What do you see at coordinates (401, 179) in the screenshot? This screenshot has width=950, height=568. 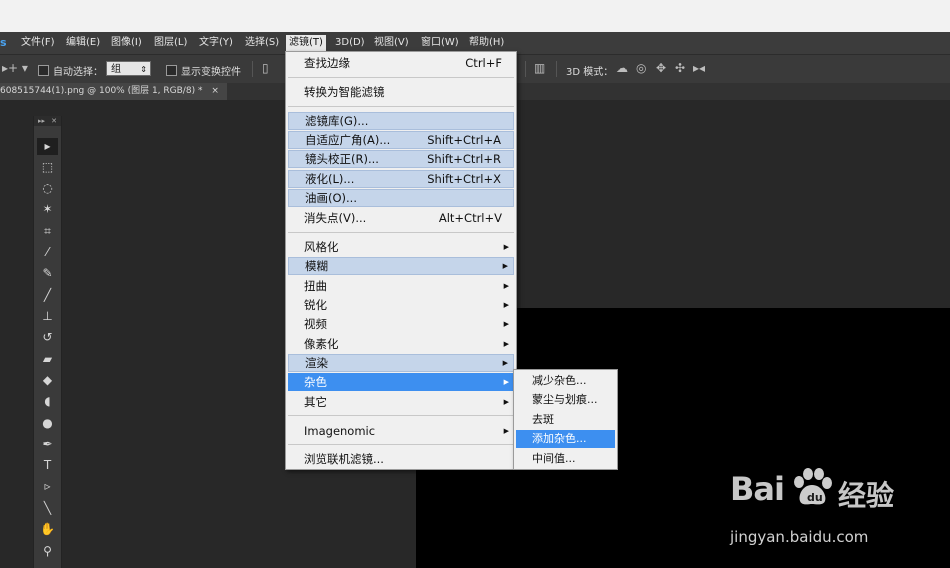 I see `menu-item-liquify: 液化(L)... Shift+Ctrl+X` at bounding box center [401, 179].